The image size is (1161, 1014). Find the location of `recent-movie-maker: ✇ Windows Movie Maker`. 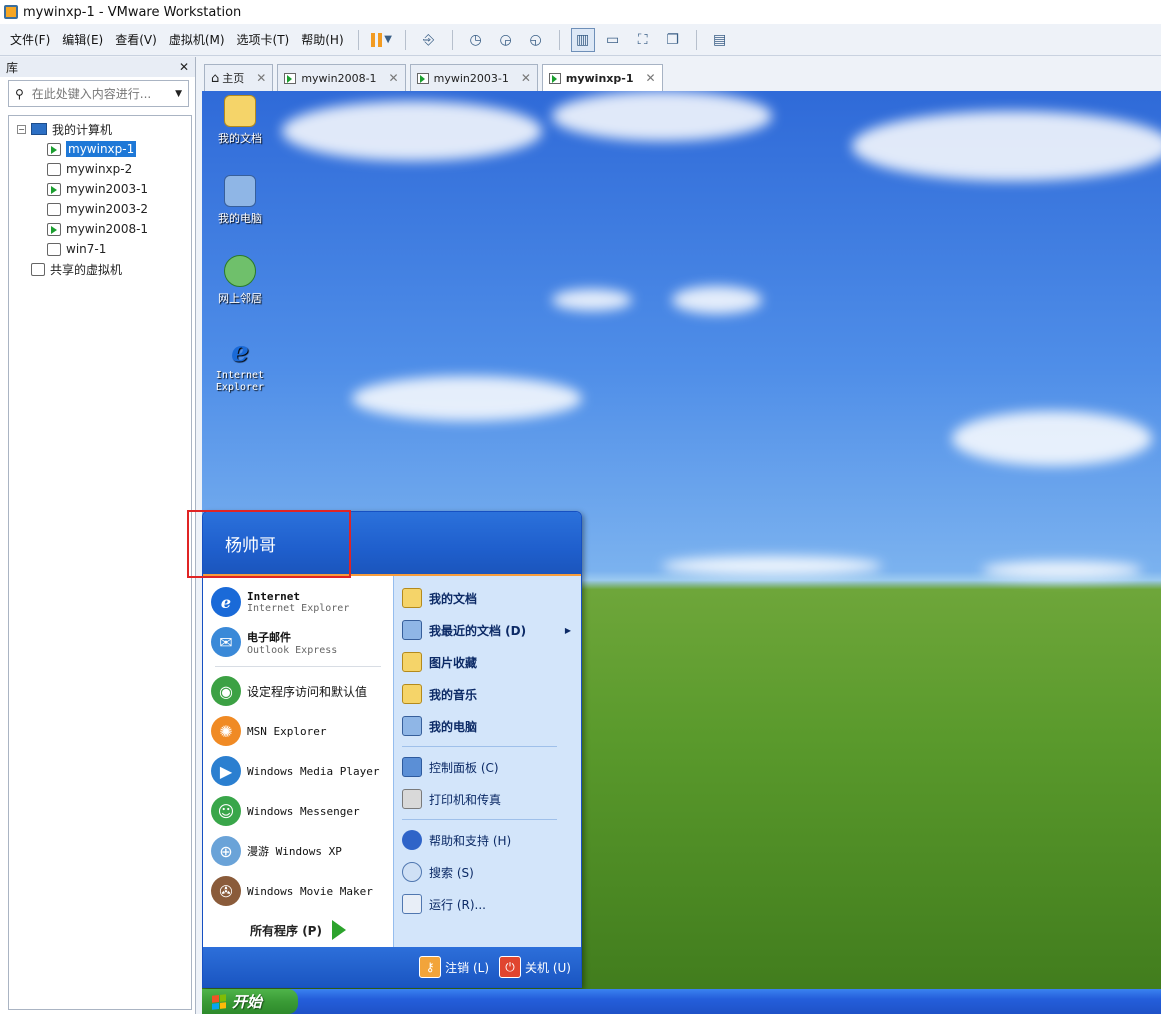

recent-movie-maker: ✇ Windows Movie Maker is located at coordinates (298, 891).